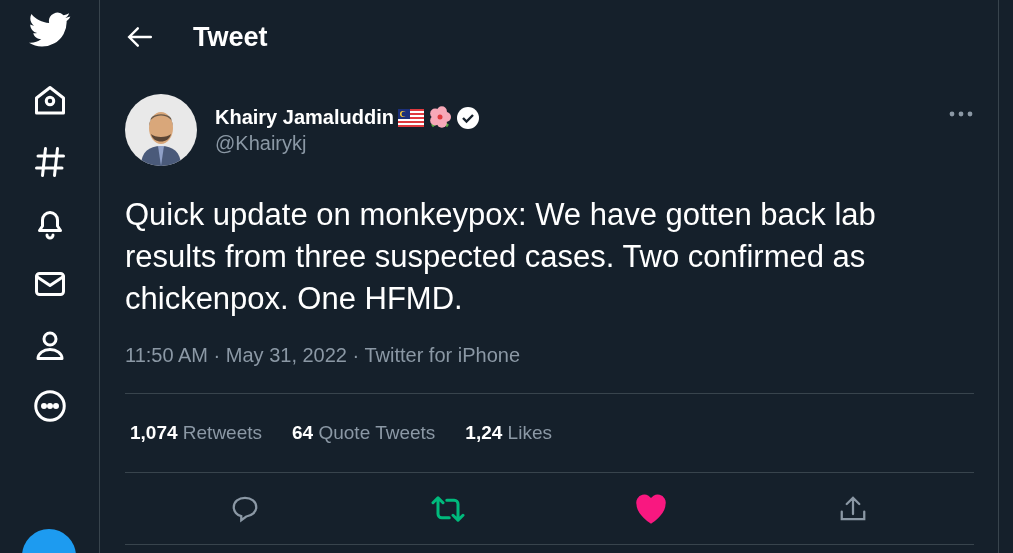  I want to click on author-handle: @Khairykj, so click(581, 143).